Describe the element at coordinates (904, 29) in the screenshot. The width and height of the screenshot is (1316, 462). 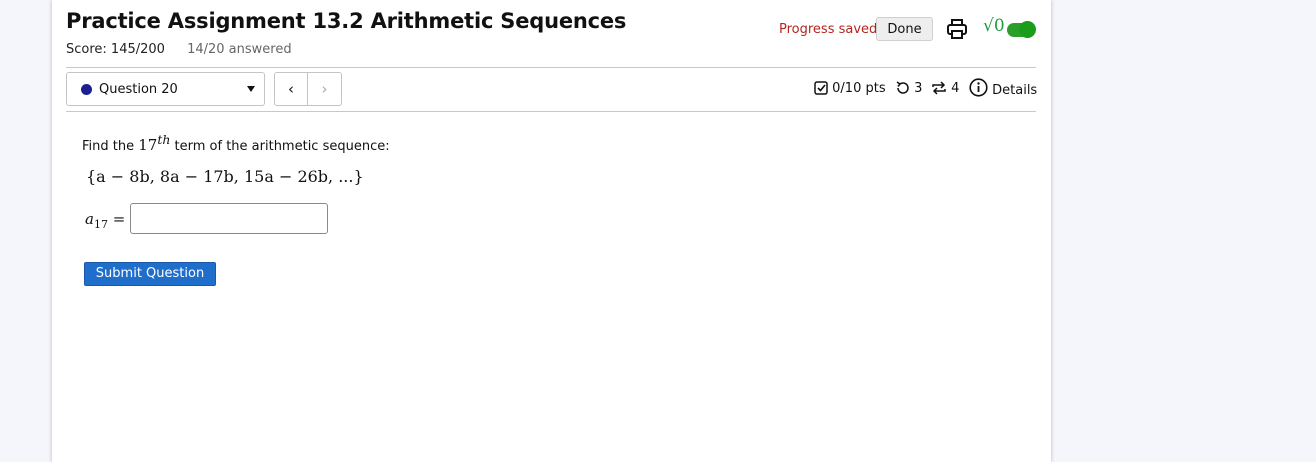
I see `done-button: Done` at that location.